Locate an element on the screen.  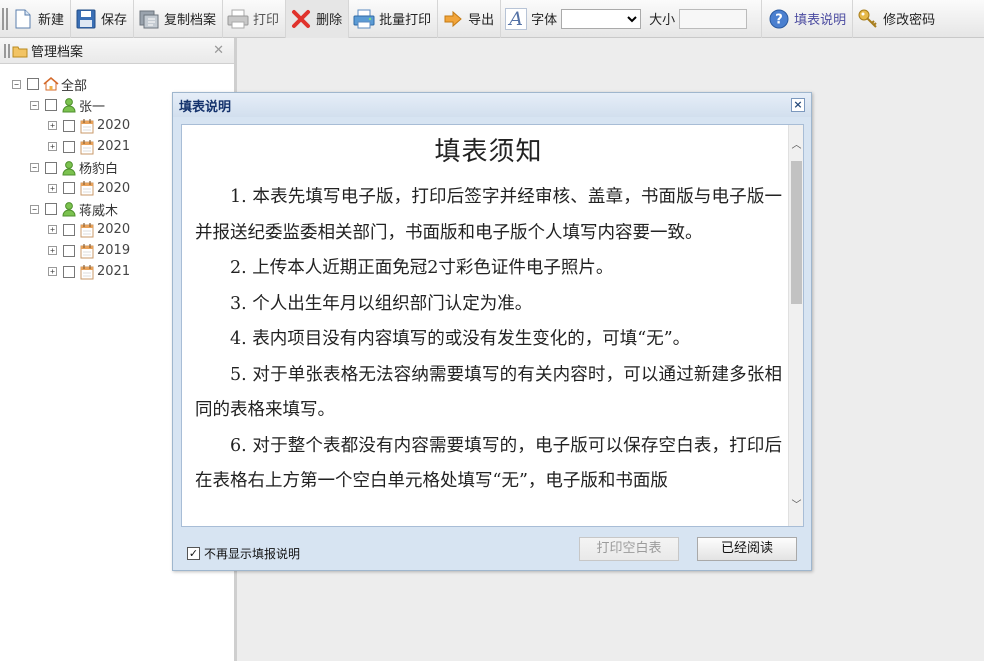
tree-node-label: 全部 is located at coordinates (74, 86).